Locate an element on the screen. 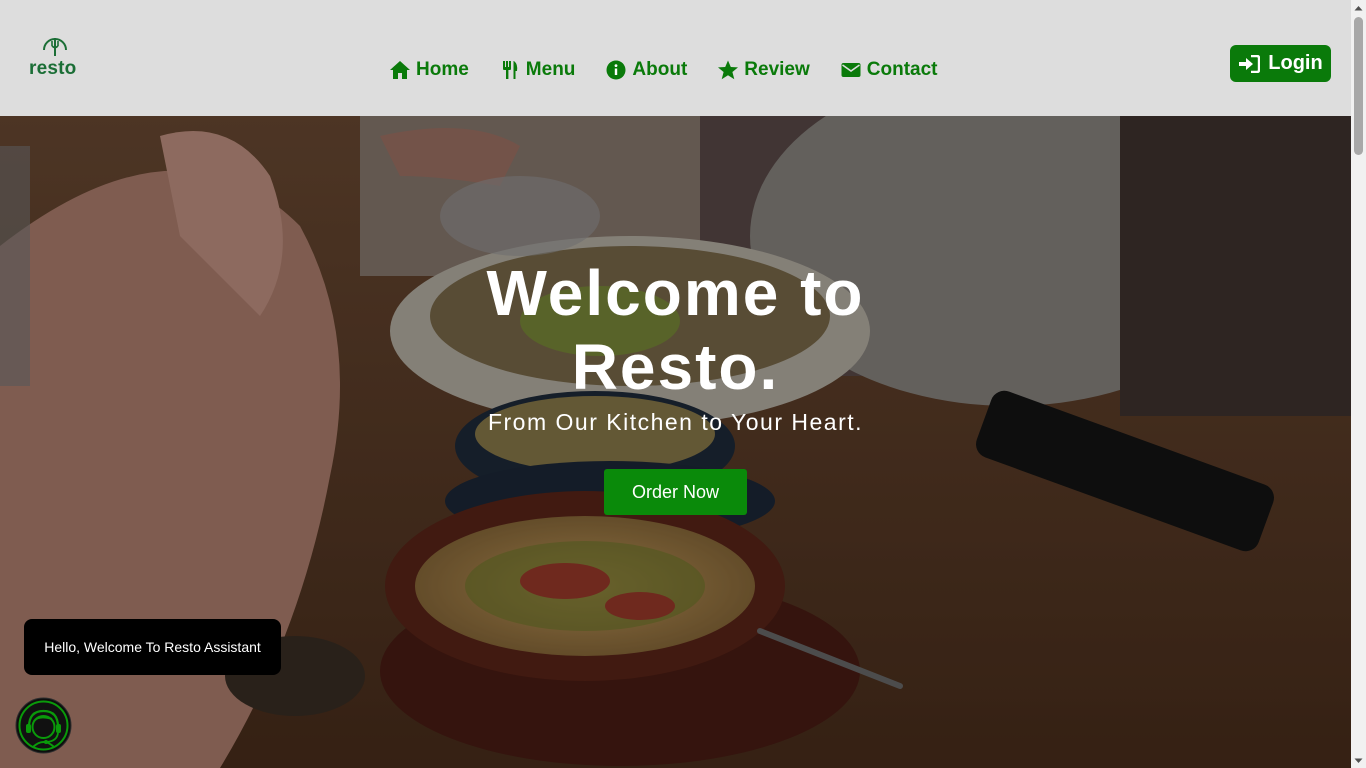 This screenshot has height=768, width=1366. assistant-greeting-bubble: Hello, Welcome To Resto Assistant is located at coordinates (152, 647).